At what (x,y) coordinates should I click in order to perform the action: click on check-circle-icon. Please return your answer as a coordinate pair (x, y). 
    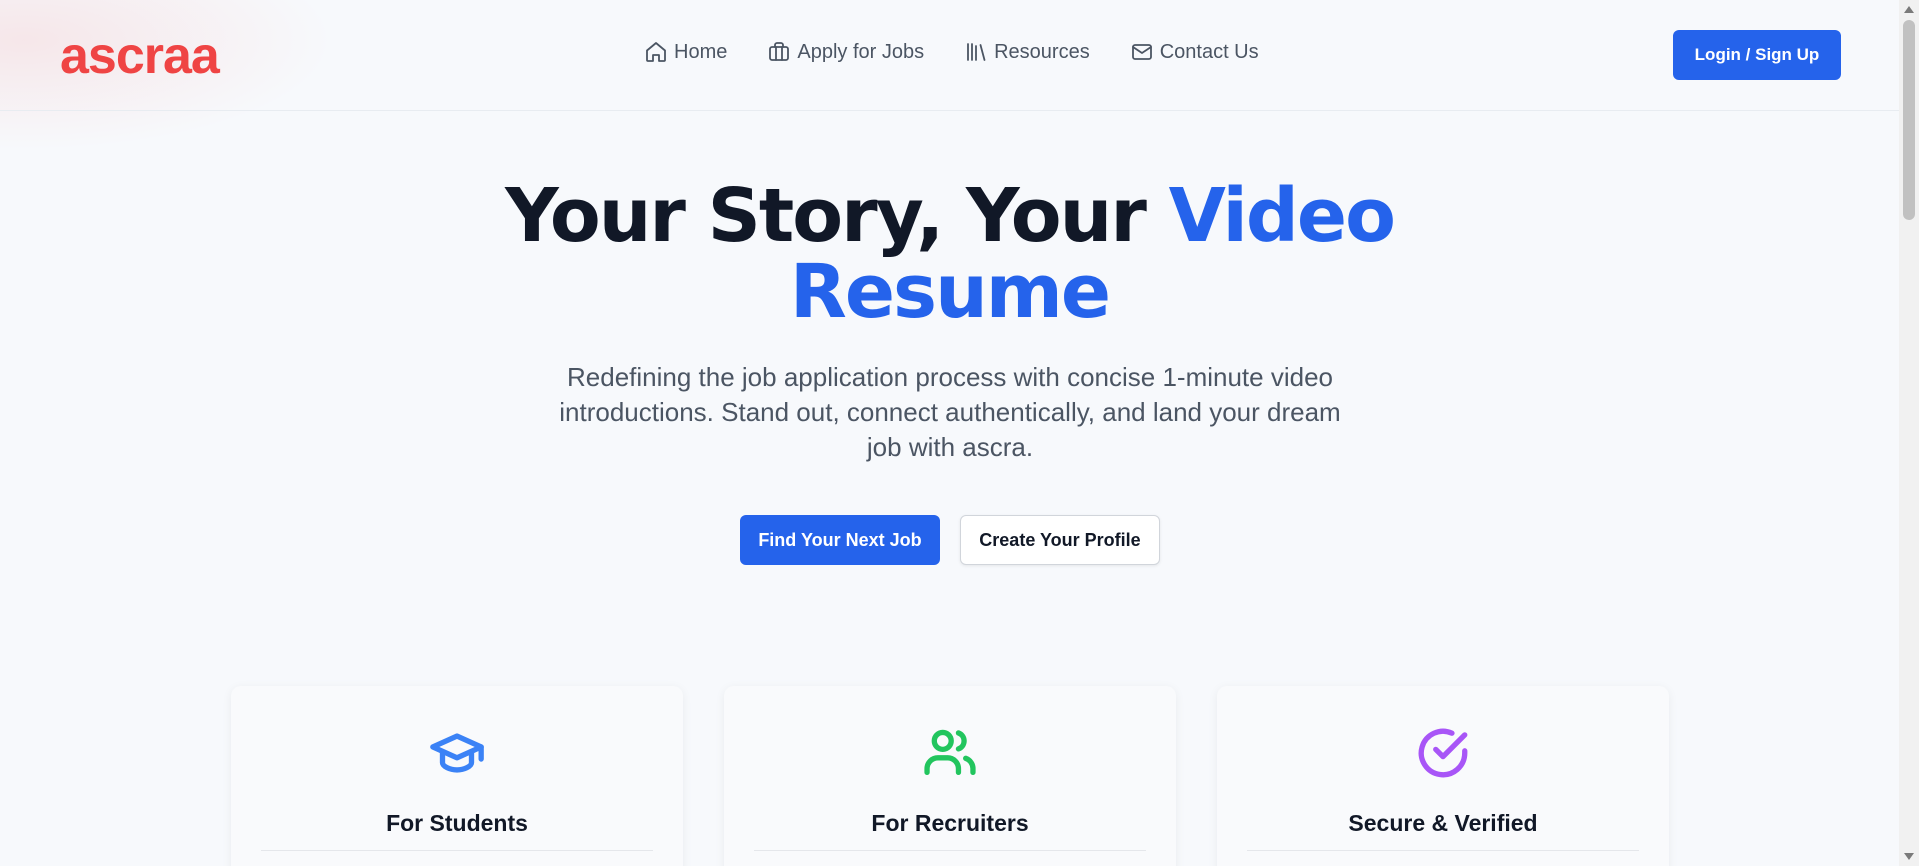
    Looking at the image, I should click on (1443, 753).